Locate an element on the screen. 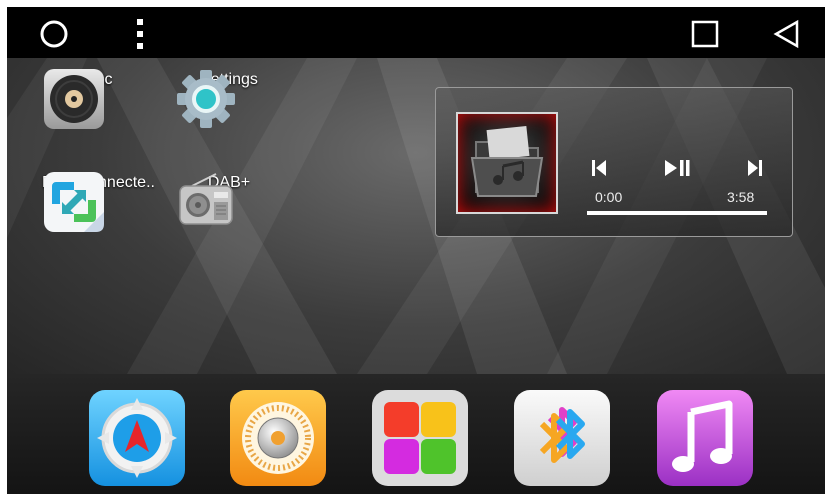  easyconnected-app: EasyConnecte.. is located at coordinates (98, 201).